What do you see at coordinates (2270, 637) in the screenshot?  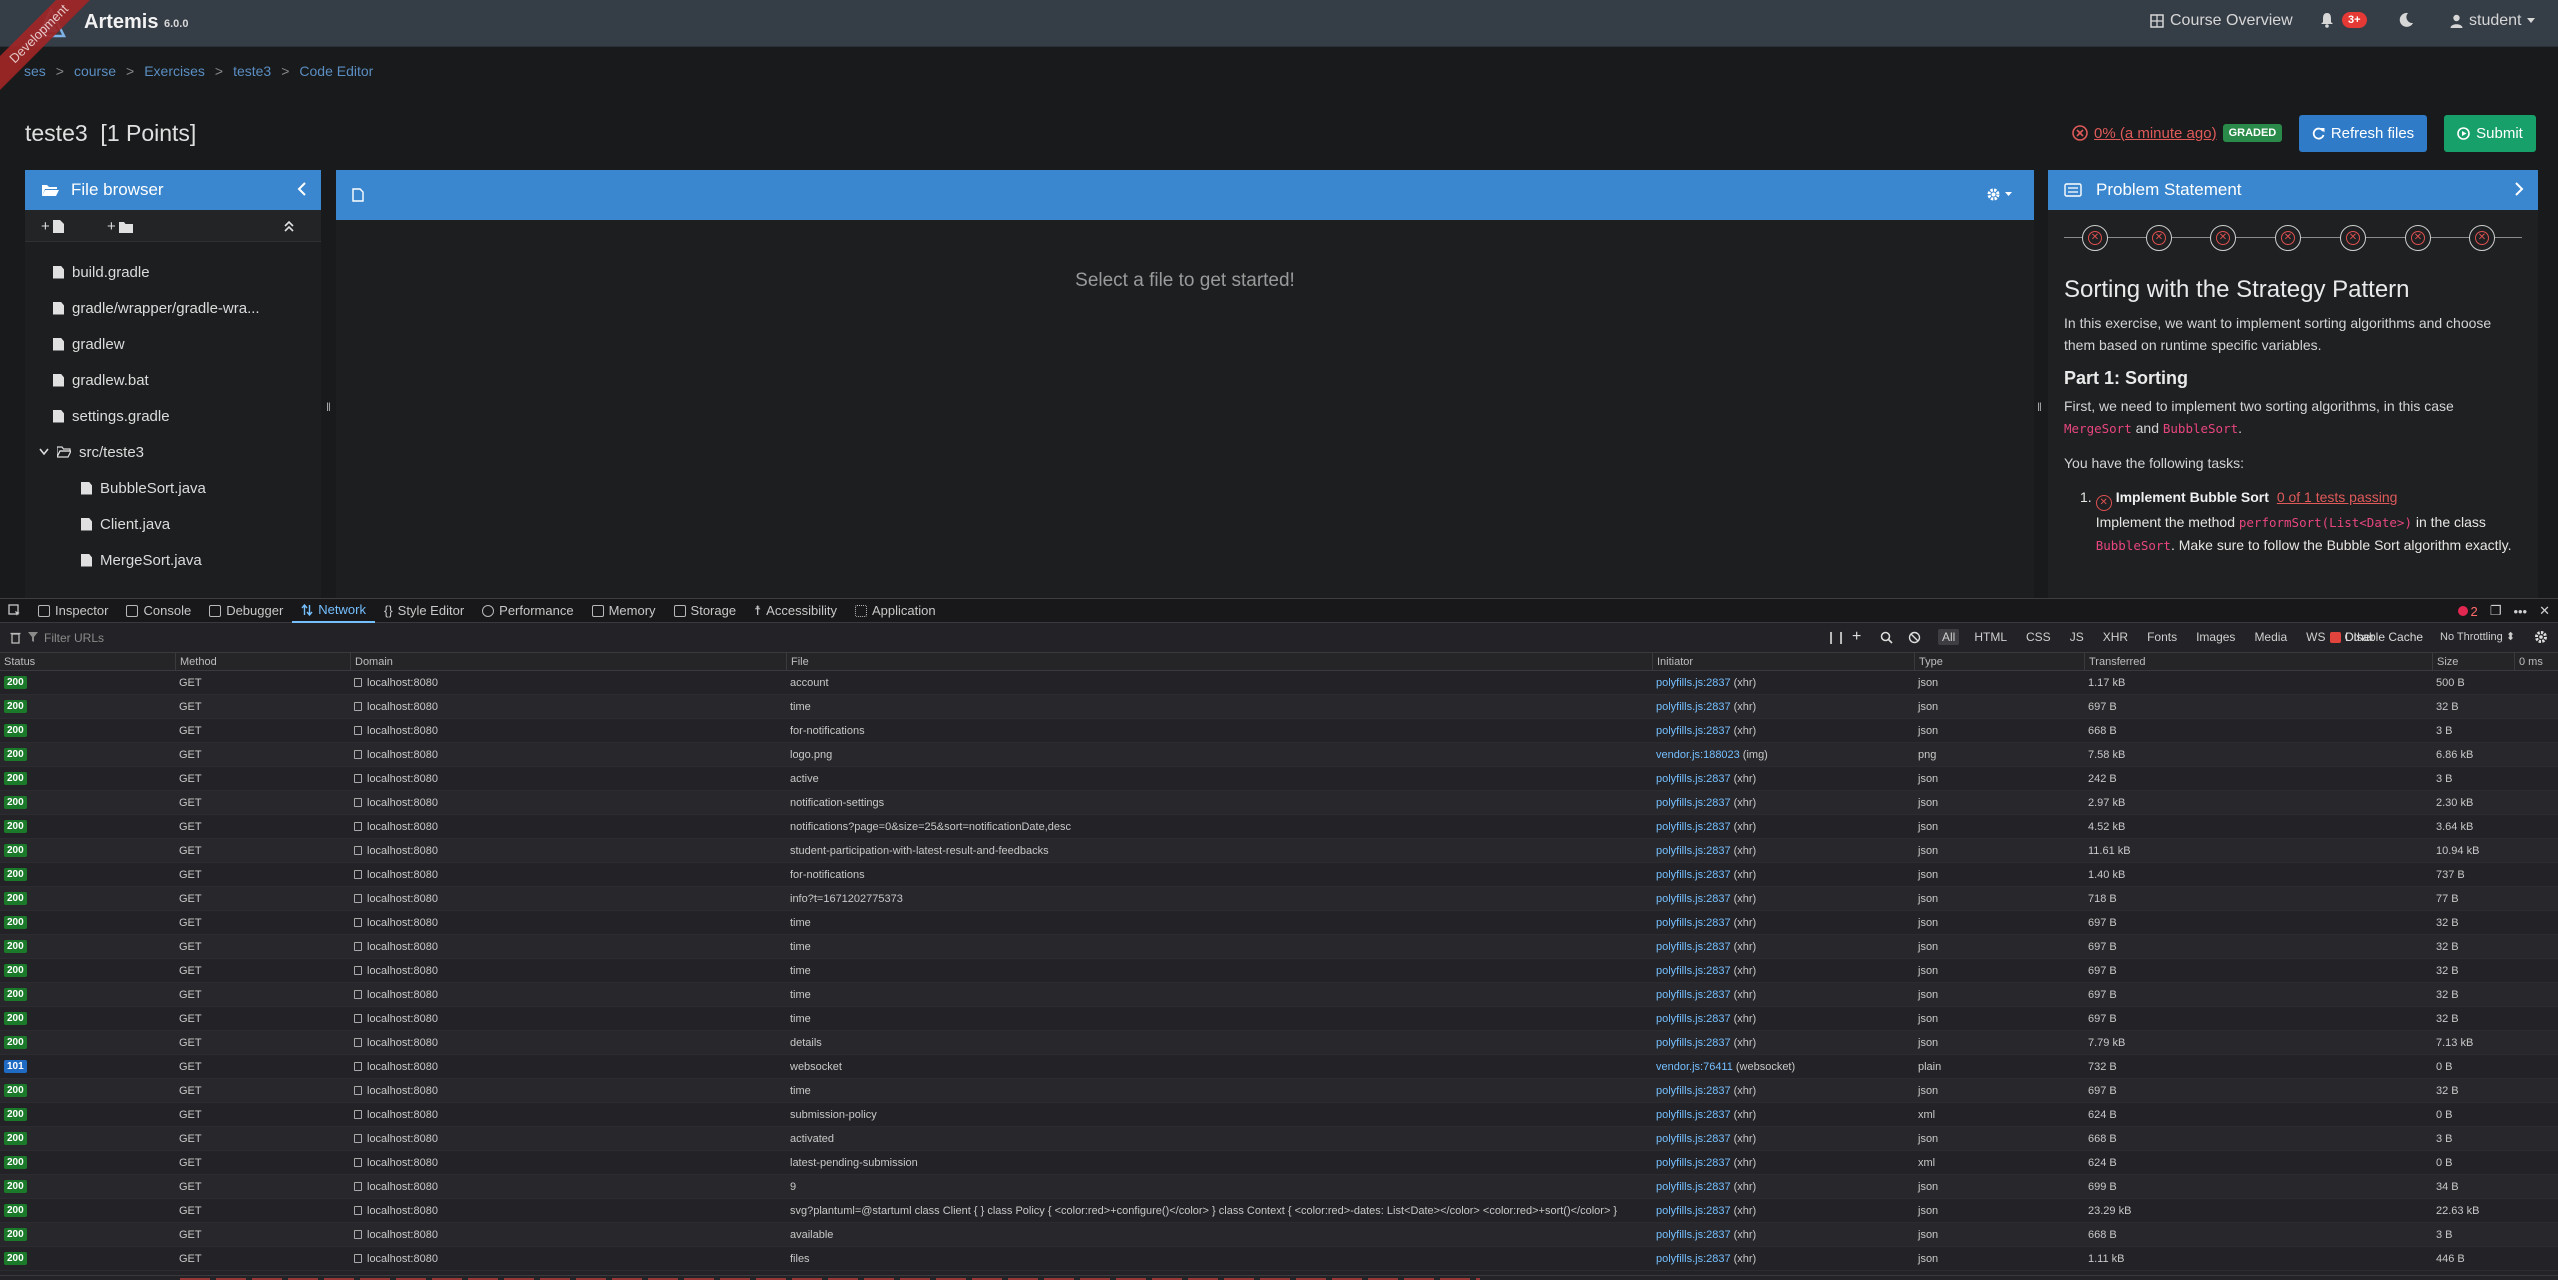 I see `type-filter-media: Media` at bounding box center [2270, 637].